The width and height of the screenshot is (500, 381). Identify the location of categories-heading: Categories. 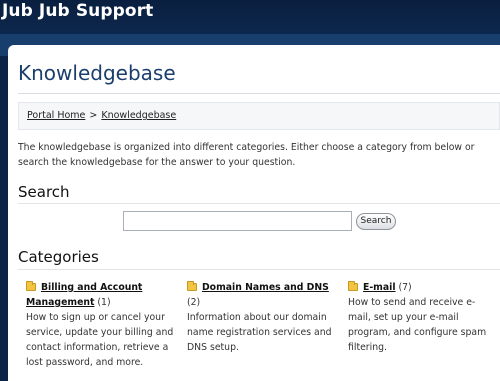
(58, 257).